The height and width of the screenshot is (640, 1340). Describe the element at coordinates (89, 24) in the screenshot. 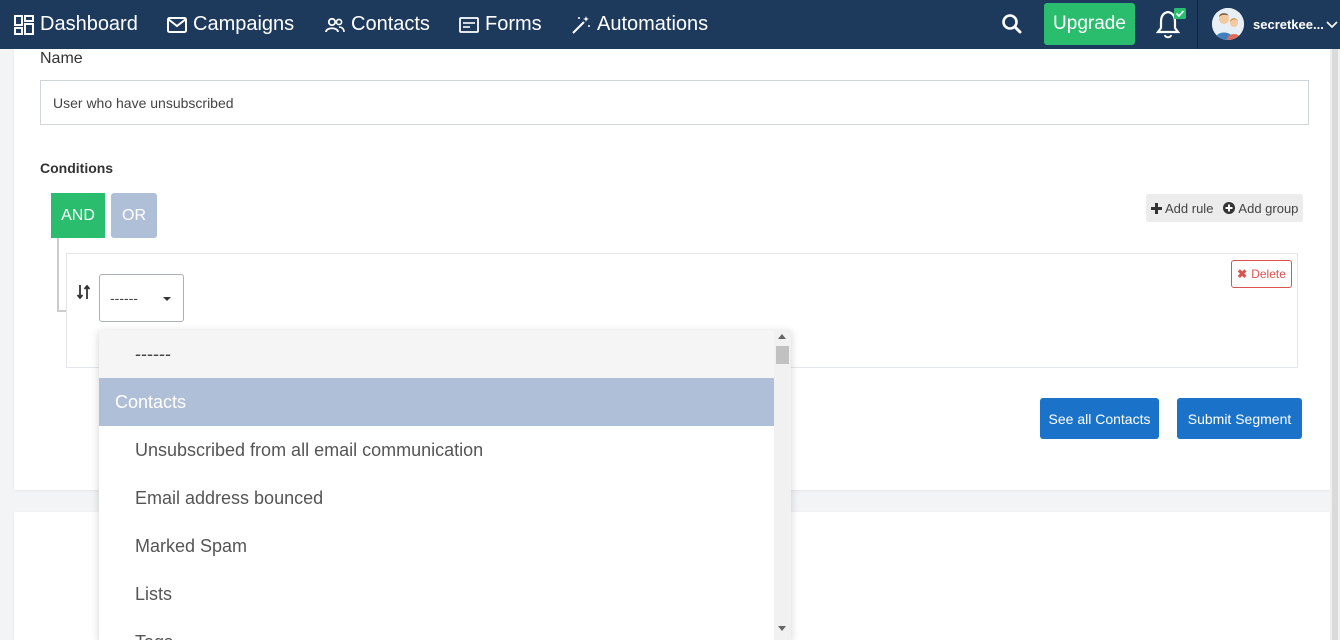

I see `nav-dashboard-label: Dashboard` at that location.